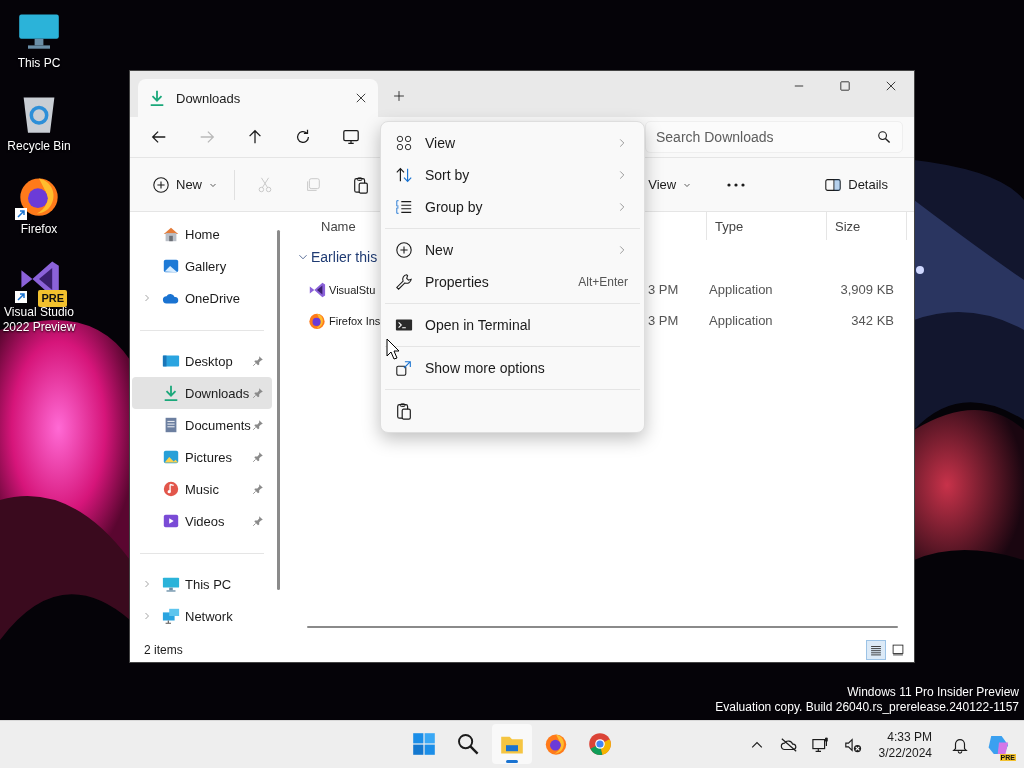 This screenshot has height=768, width=1024. I want to click on wrench-icon, so click(404, 282).